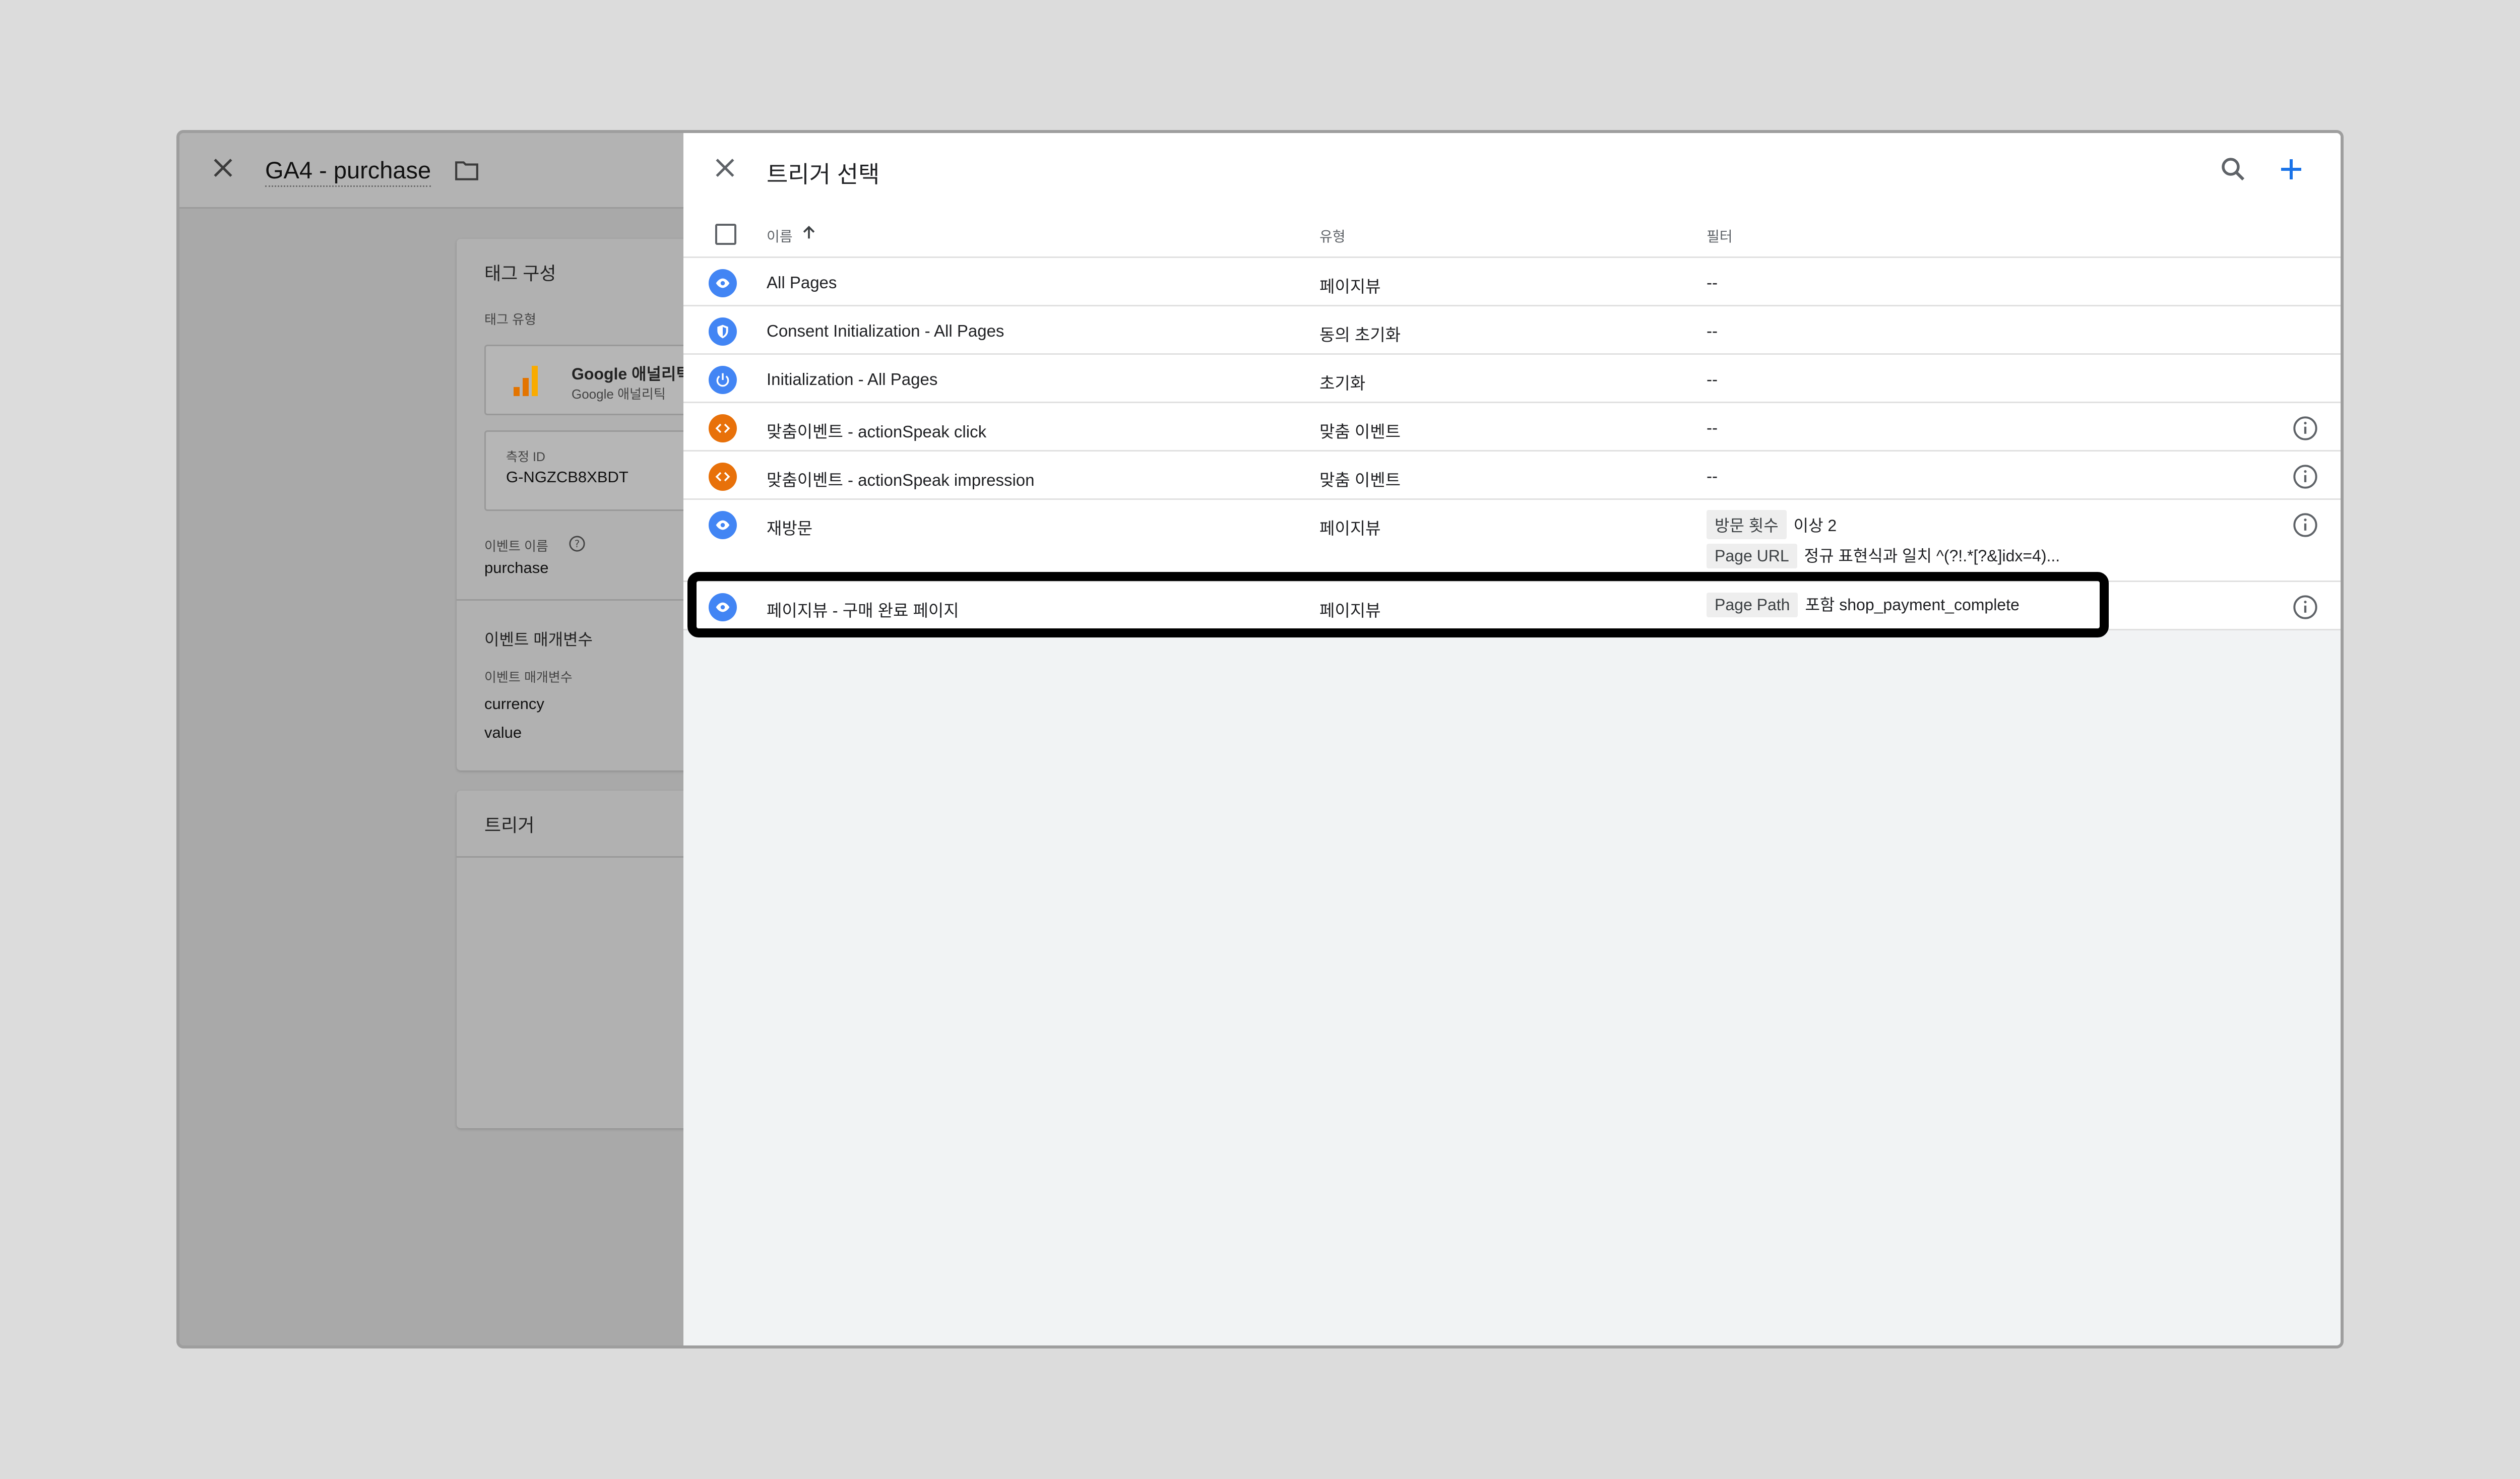 The height and width of the screenshot is (1479, 2520). What do you see at coordinates (1815, 526) in the screenshot?
I see `filter-condition-text: 이상 2` at bounding box center [1815, 526].